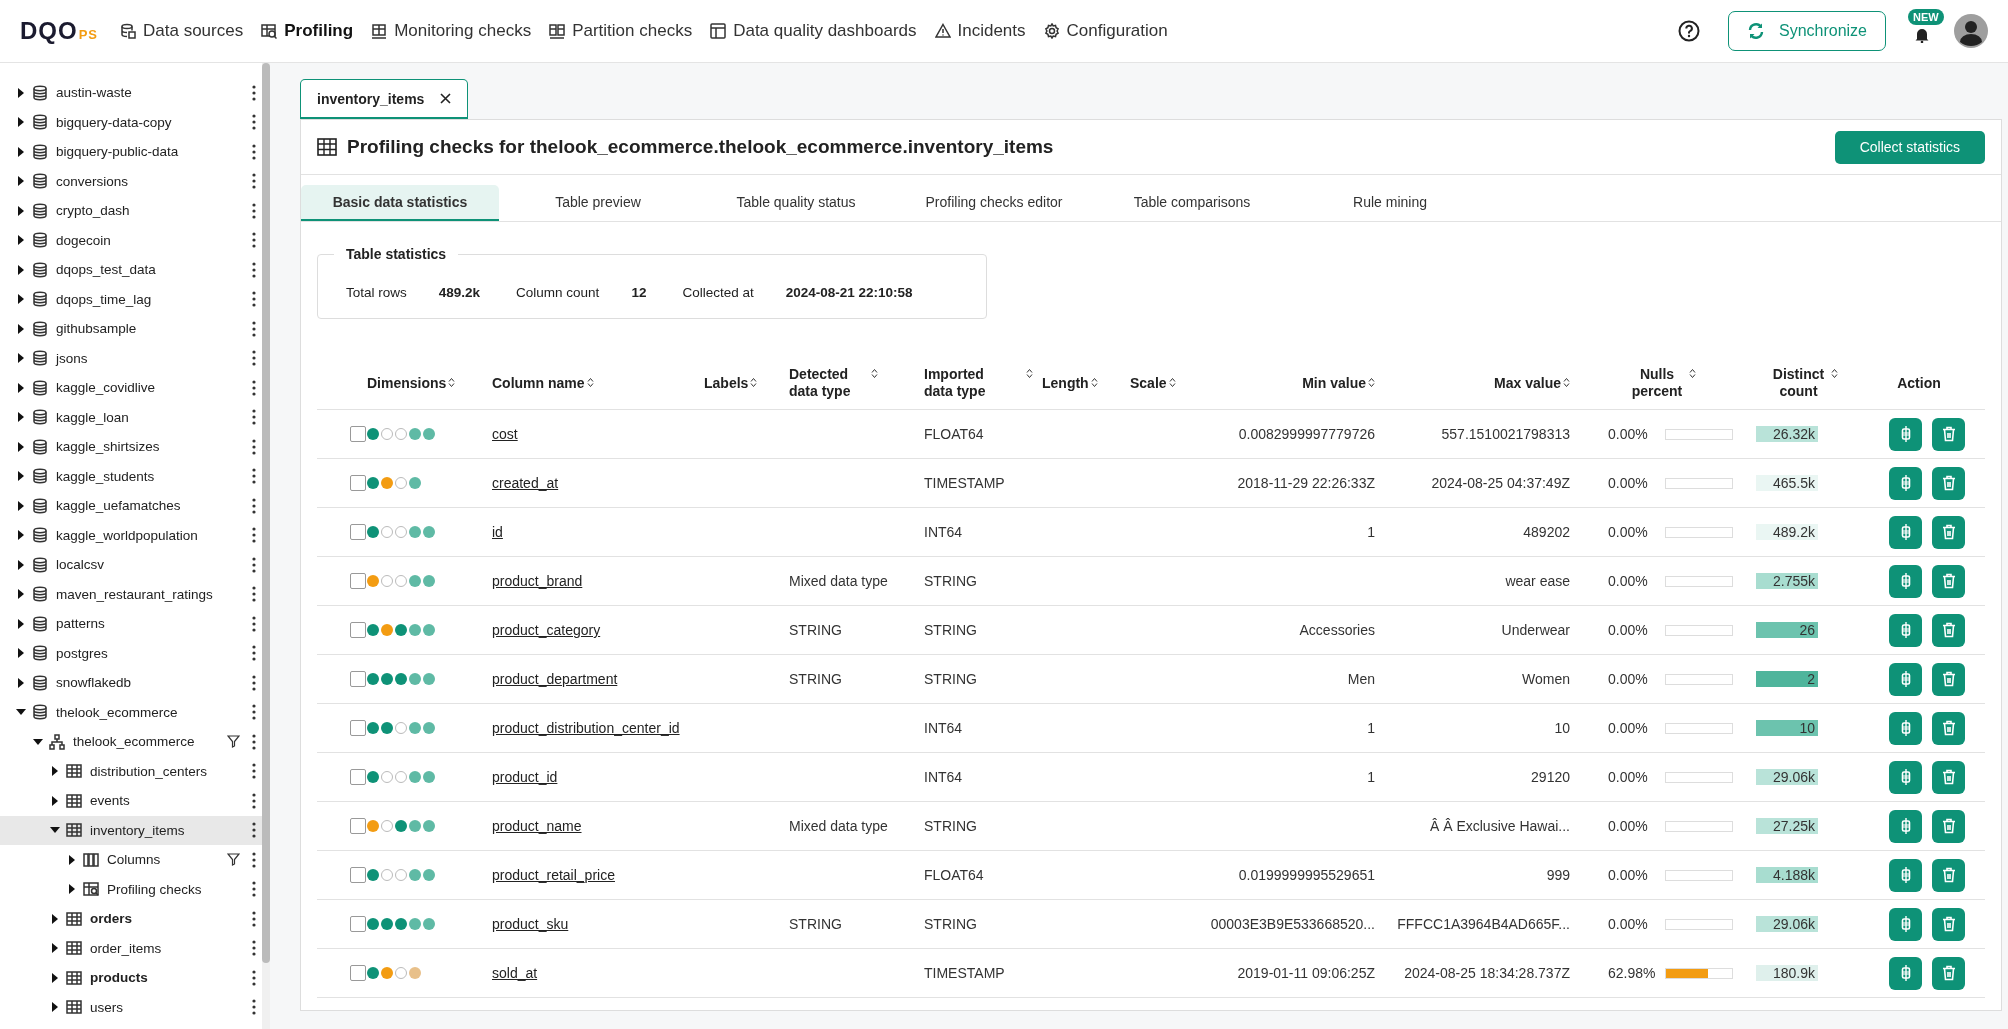  I want to click on nav-link: Configuration, so click(1105, 31).